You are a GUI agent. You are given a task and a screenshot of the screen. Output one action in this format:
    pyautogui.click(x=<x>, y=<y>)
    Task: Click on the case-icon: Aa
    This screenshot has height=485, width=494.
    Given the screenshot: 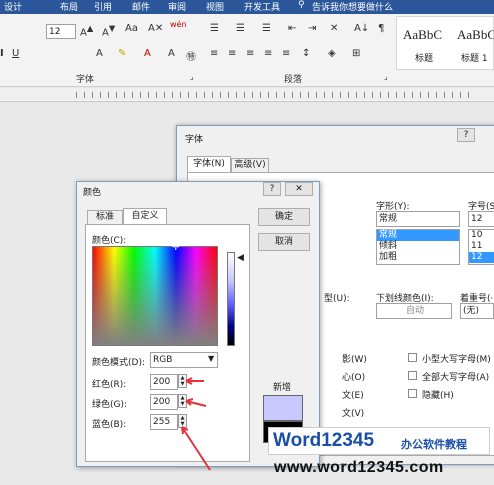 What is the action you would take?
    pyautogui.click(x=131, y=28)
    